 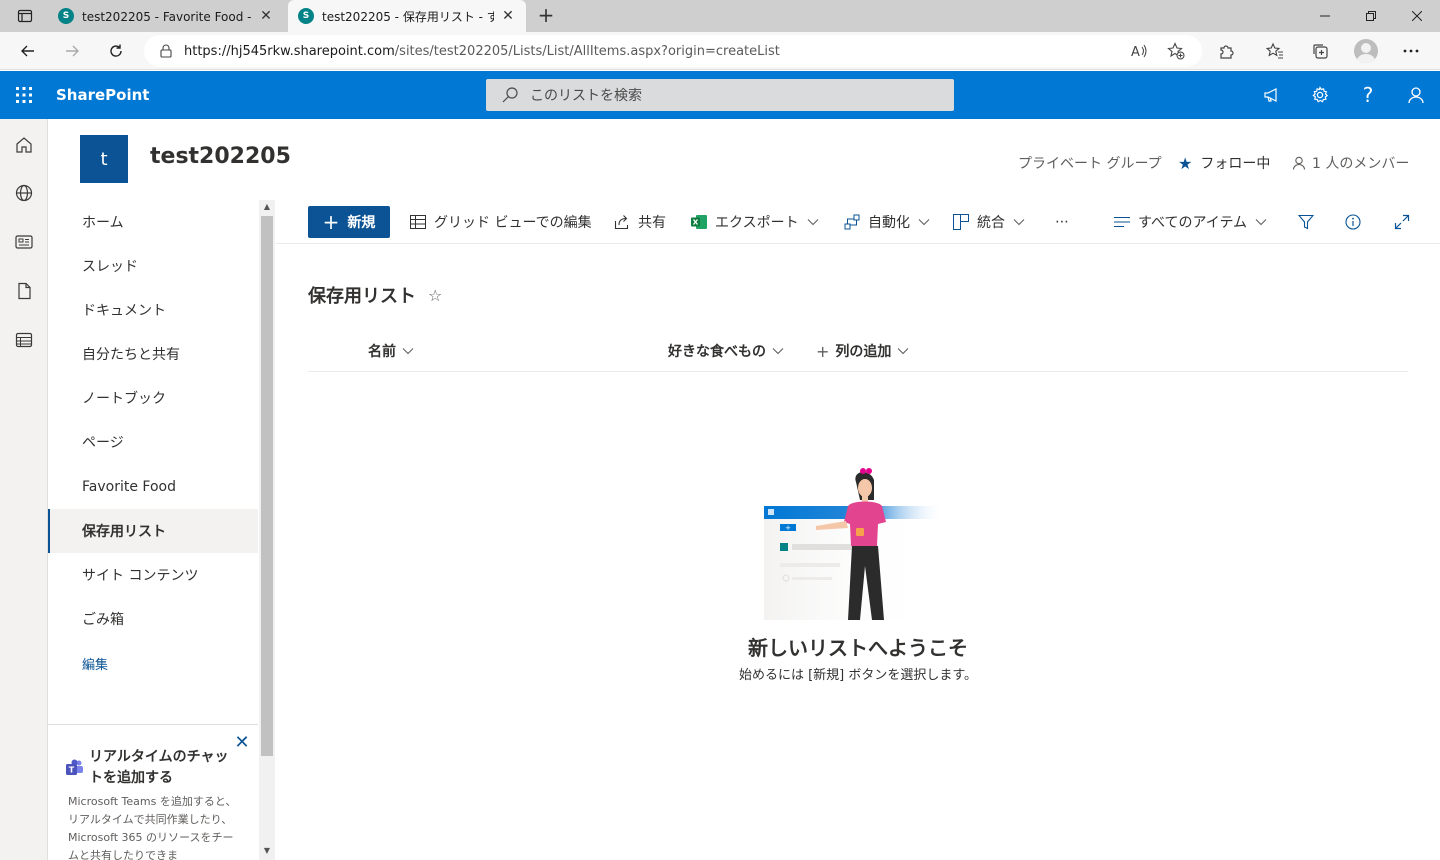 What do you see at coordinates (586, 96) in the screenshot?
I see `search-placeholder: このリストを検索` at bounding box center [586, 96].